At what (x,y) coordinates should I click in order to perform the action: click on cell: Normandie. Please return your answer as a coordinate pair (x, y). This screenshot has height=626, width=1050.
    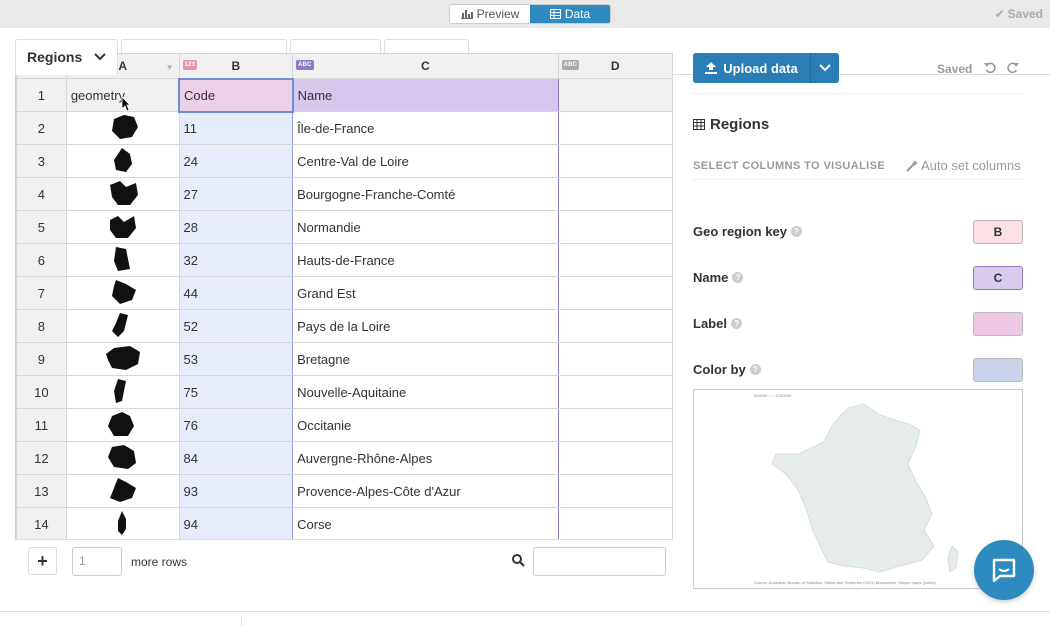
    Looking at the image, I should click on (425, 227).